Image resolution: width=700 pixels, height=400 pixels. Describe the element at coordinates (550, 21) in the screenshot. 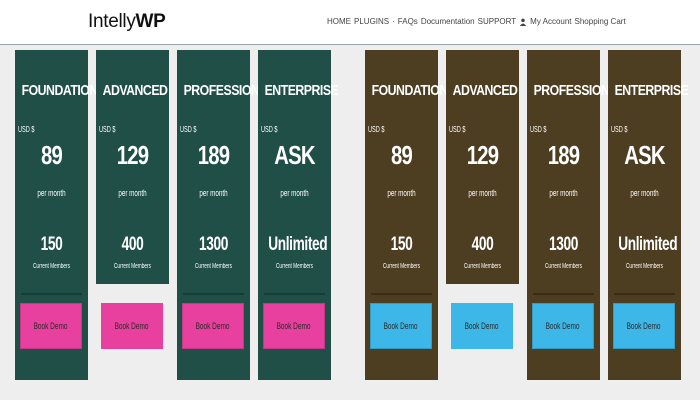

I see `nav-my-account: My Account` at that location.